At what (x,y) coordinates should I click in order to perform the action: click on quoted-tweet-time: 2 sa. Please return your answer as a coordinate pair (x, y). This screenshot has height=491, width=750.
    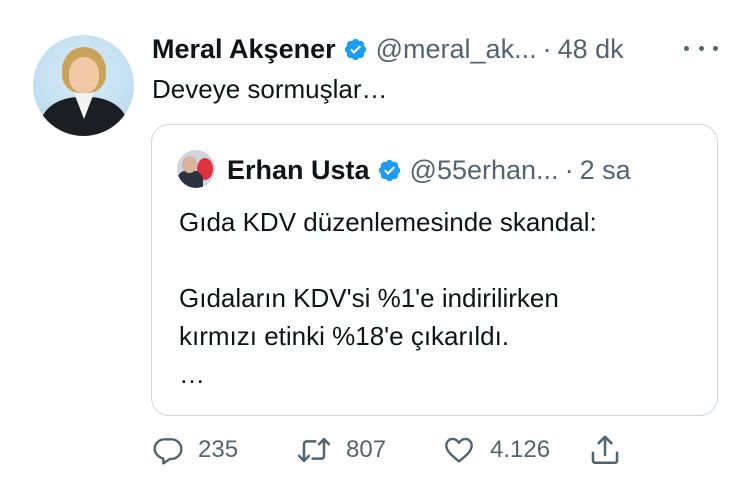
    Looking at the image, I should click on (605, 169).